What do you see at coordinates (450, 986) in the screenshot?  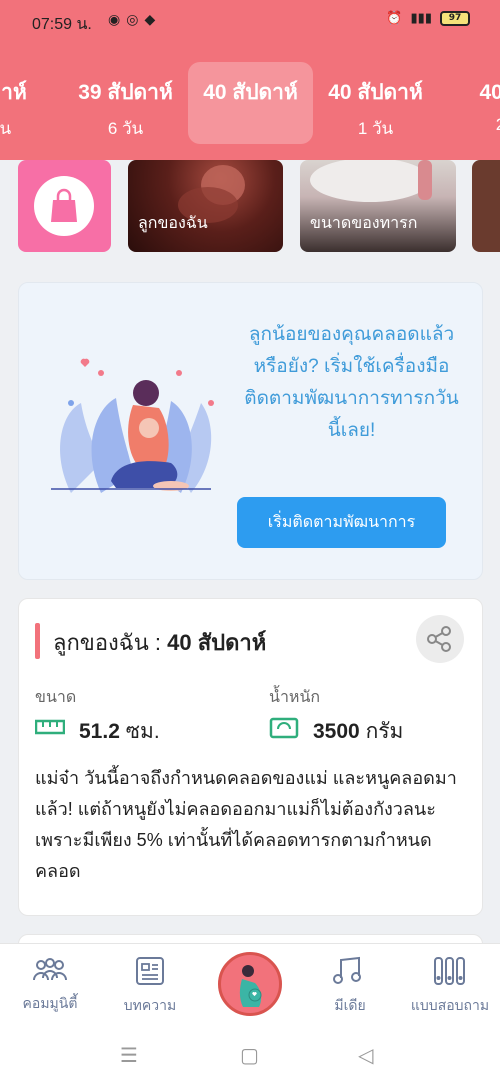 I see `nav-quiz: แบบสอบถาม` at bounding box center [450, 986].